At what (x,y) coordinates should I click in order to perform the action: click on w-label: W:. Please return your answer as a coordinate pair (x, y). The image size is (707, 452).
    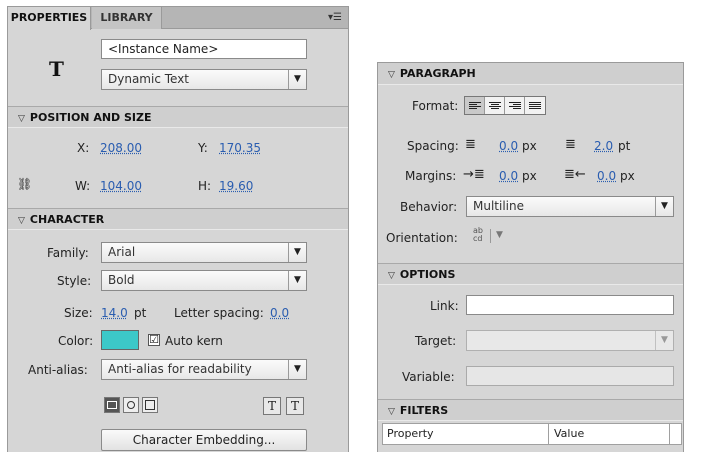
    Looking at the image, I should click on (83, 186).